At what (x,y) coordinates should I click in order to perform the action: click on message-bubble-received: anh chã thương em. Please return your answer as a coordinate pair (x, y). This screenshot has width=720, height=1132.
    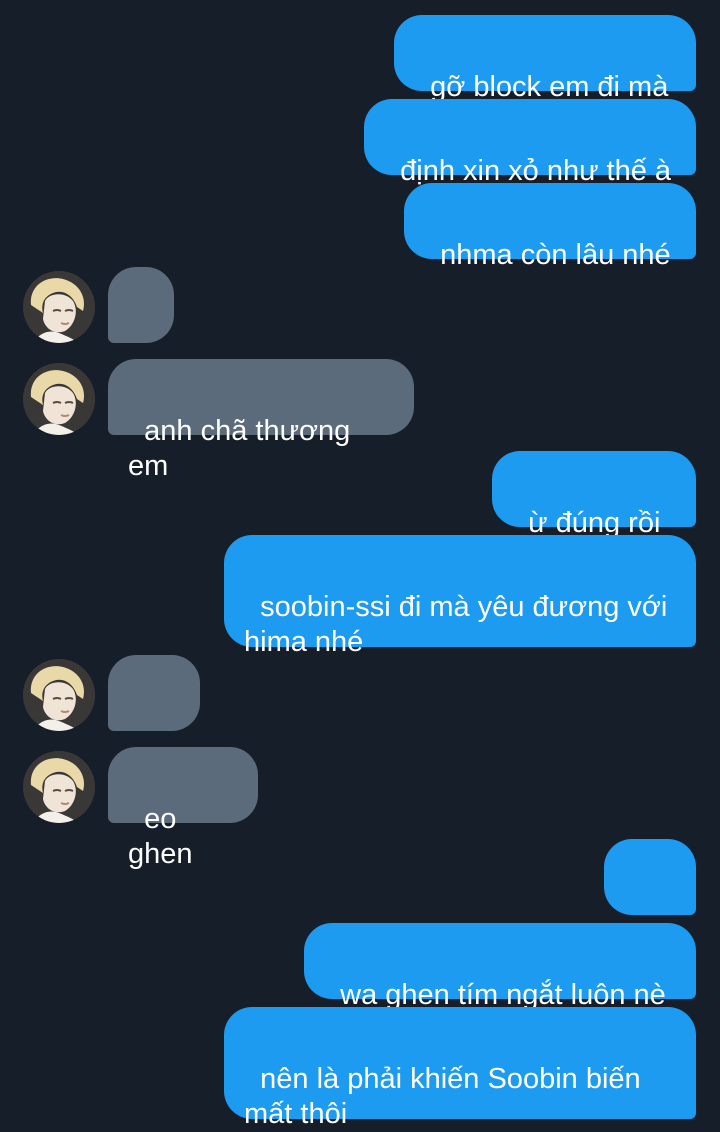
    Looking at the image, I should click on (261, 420).